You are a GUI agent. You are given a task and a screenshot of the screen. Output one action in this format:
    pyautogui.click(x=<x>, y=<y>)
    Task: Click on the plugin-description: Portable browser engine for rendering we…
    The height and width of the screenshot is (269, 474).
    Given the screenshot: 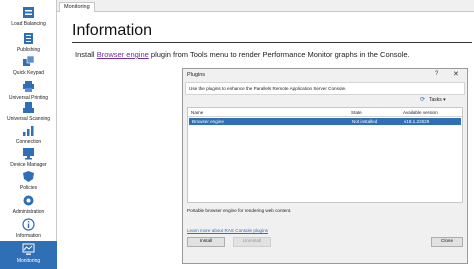 What is the action you would take?
    pyautogui.click(x=239, y=210)
    